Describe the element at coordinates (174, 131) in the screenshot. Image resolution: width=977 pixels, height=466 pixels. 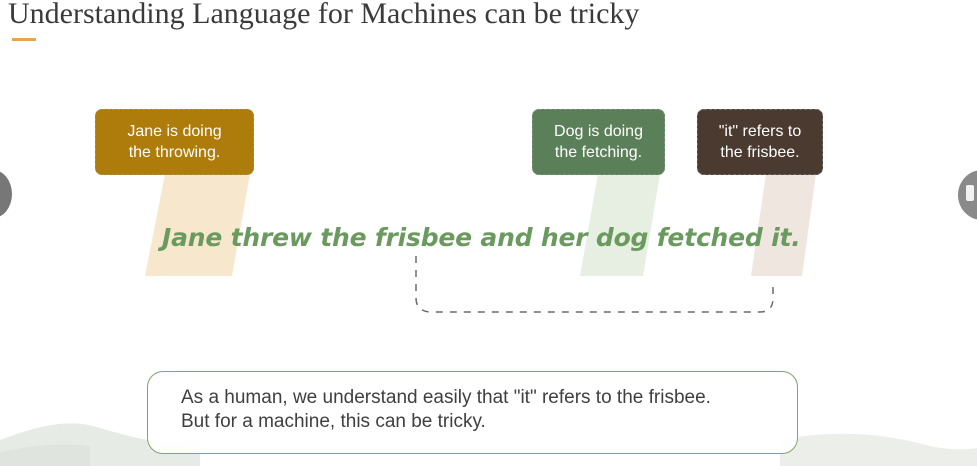
I see `callout-jane-line1: Jane is doing` at that location.